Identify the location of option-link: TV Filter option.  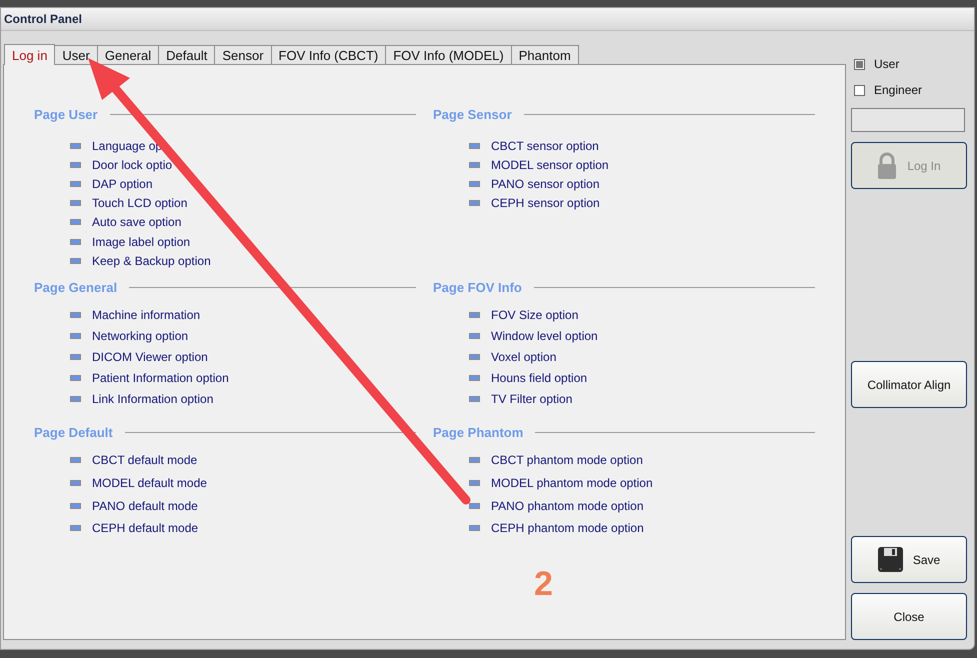
(531, 399).